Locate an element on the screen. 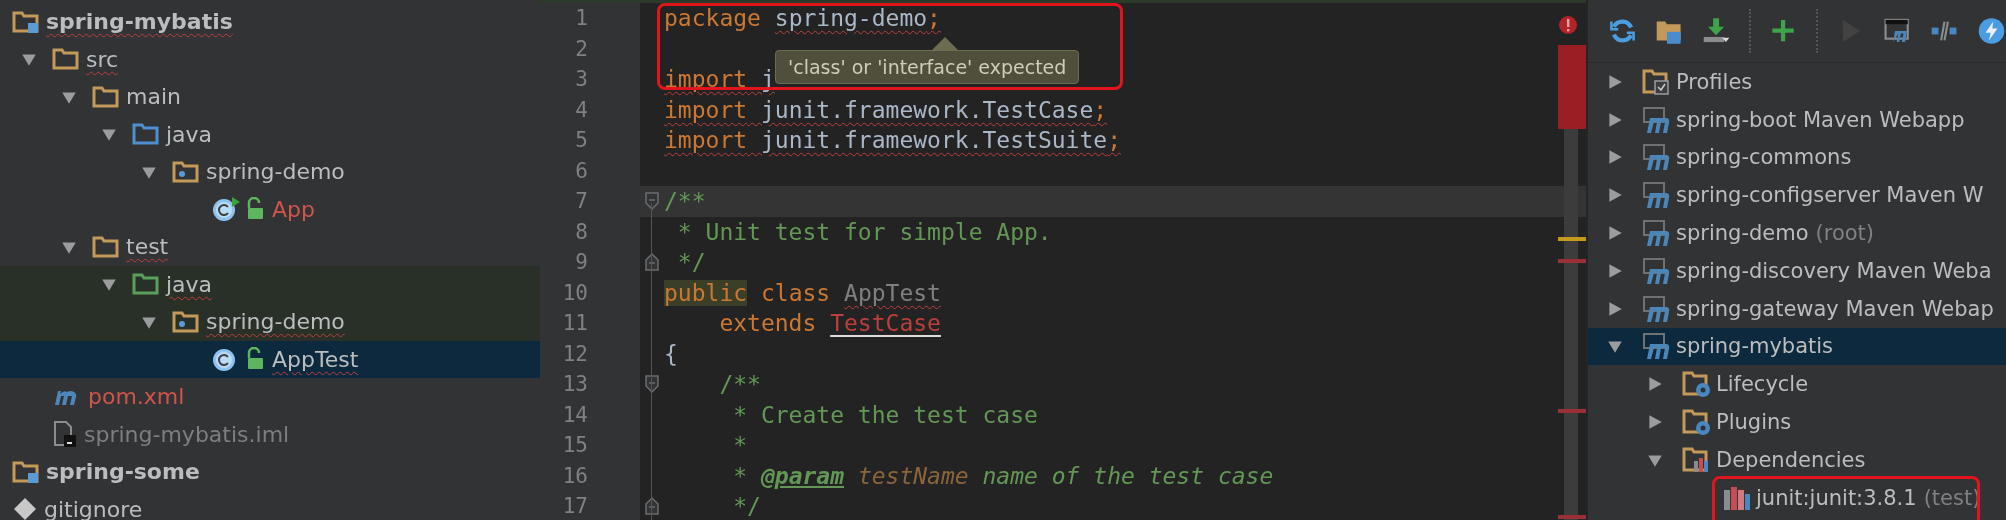 This screenshot has height=520, width=2006. code-token: junit.framework.TestCase is located at coordinates (926, 109).